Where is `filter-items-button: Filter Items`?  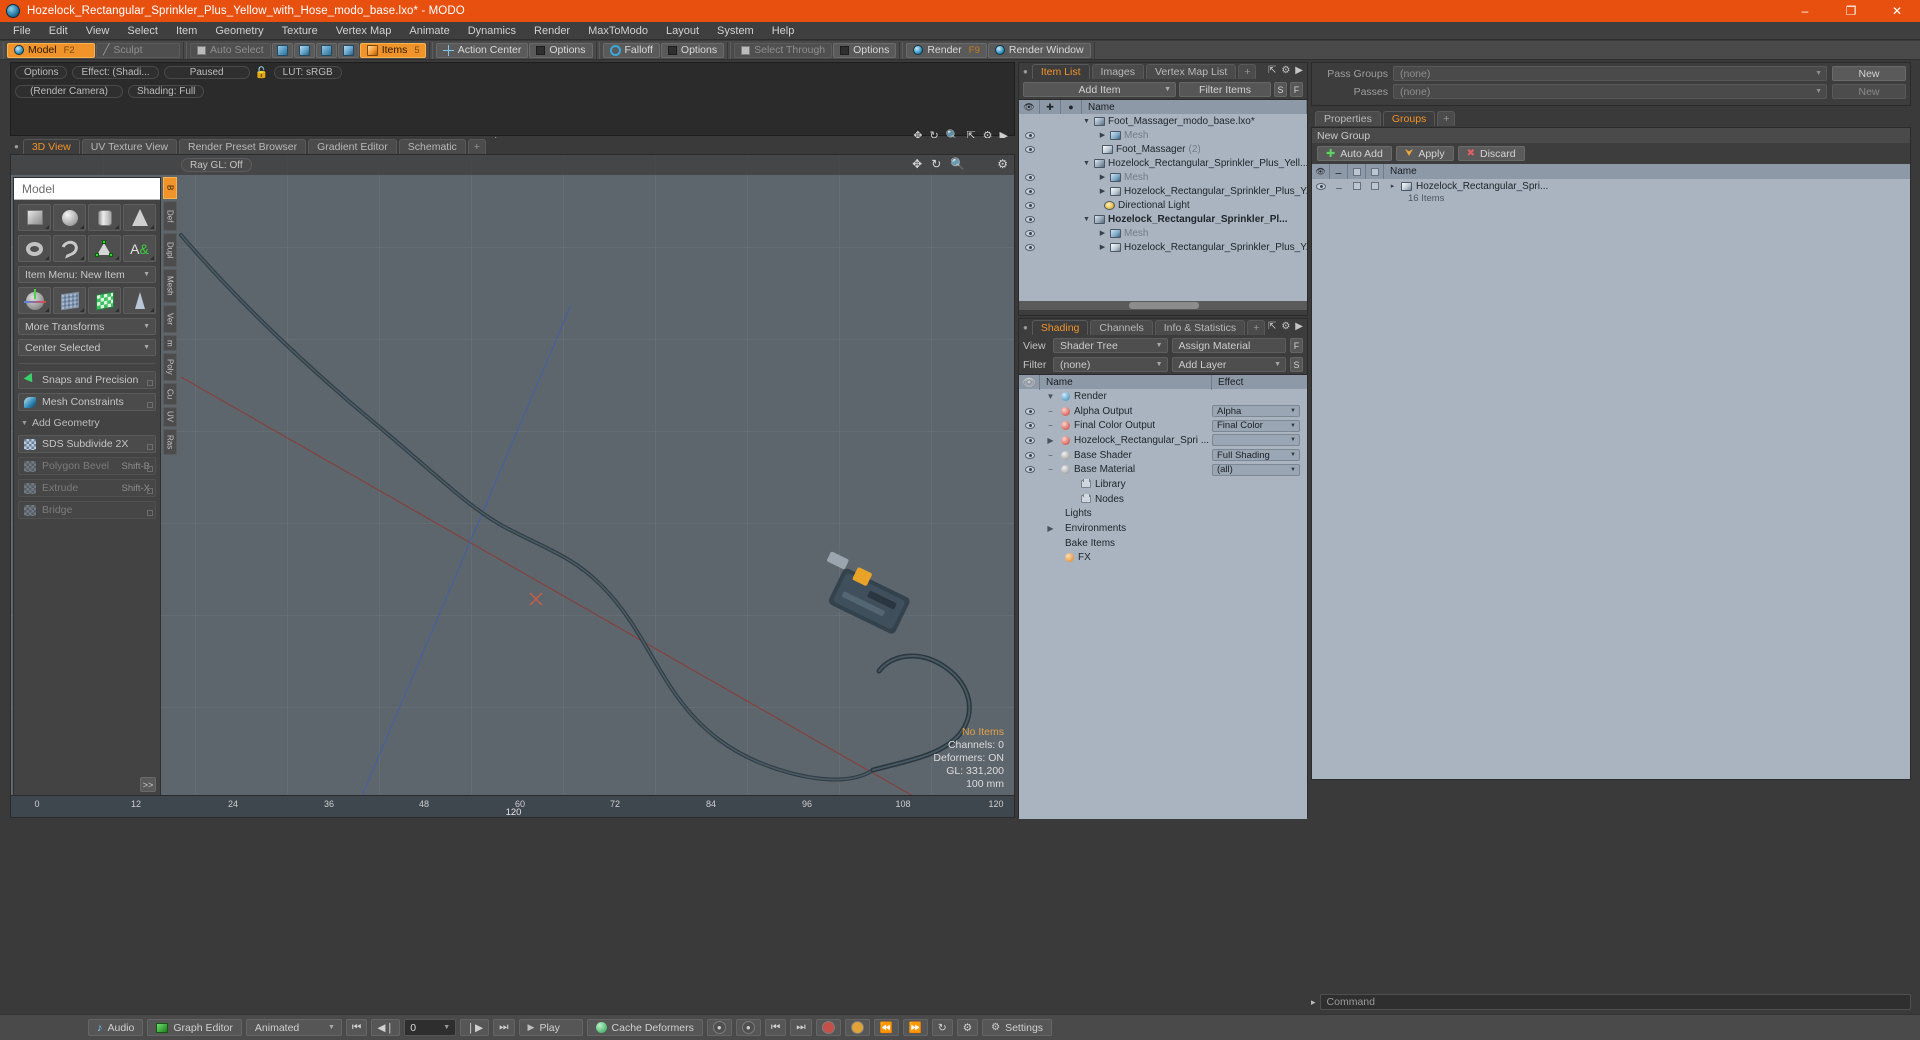
filter-items-button: Filter Items is located at coordinates (1225, 89).